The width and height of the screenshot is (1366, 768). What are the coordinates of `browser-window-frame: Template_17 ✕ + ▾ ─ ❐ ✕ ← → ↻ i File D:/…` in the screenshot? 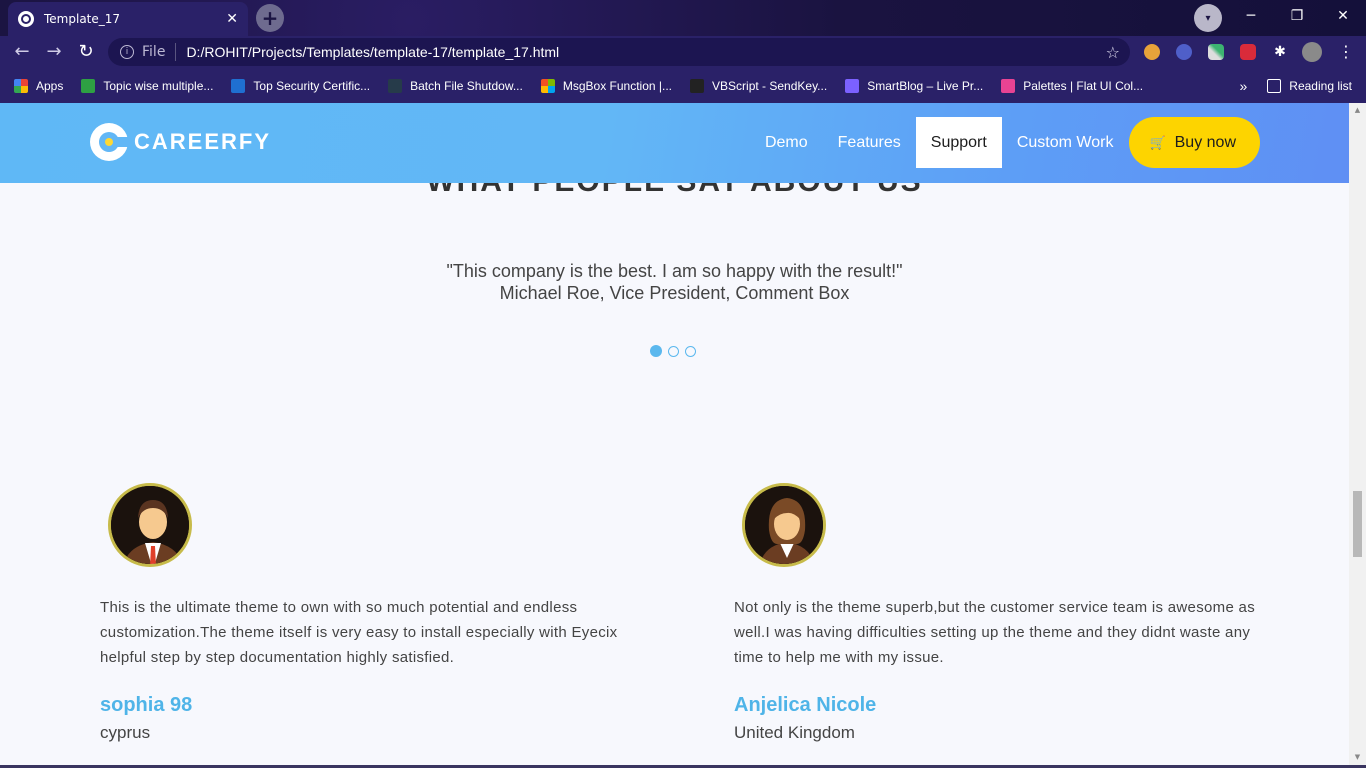 It's located at (683, 51).